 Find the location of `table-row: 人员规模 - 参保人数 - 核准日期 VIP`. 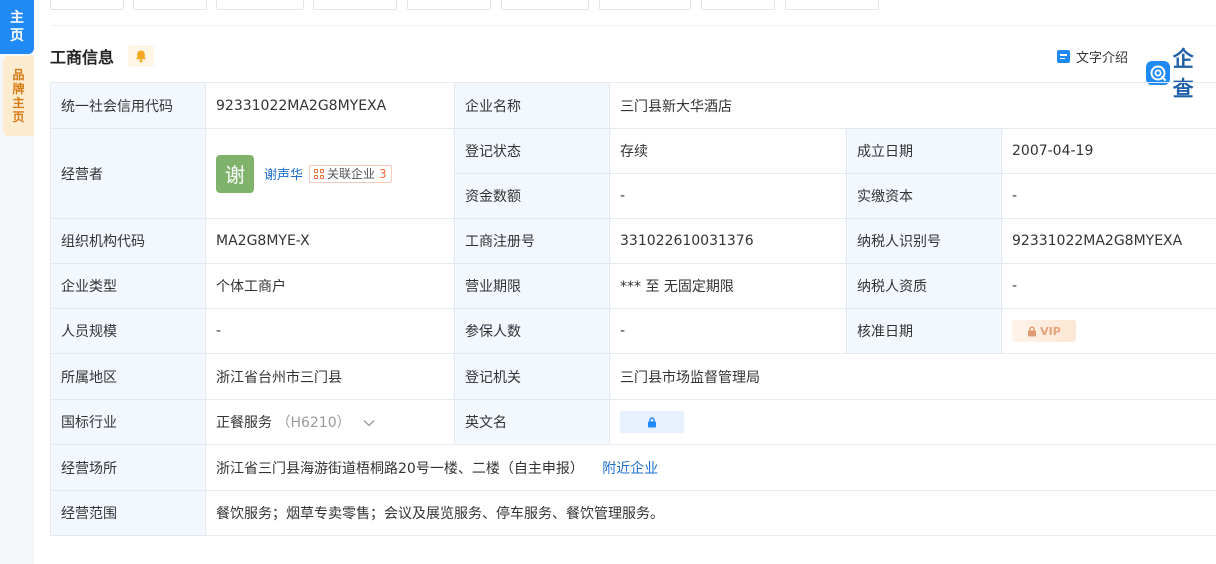

table-row: 人员规模 - 参保人数 - 核准日期 VIP is located at coordinates (633, 331).